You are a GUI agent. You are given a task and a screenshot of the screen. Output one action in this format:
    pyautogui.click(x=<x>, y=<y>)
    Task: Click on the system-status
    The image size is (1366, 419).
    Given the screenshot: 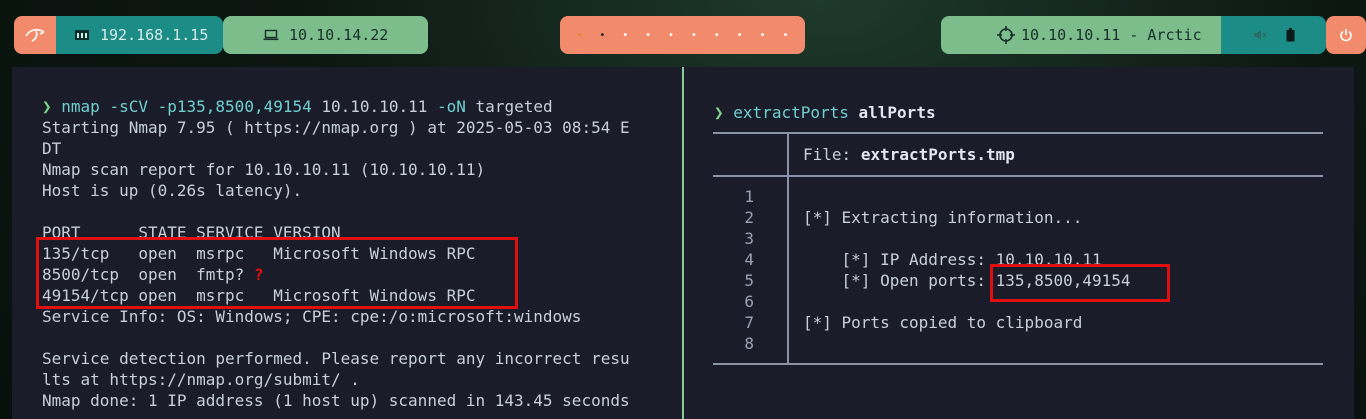 What is the action you would take?
    pyautogui.click(x=1273, y=35)
    